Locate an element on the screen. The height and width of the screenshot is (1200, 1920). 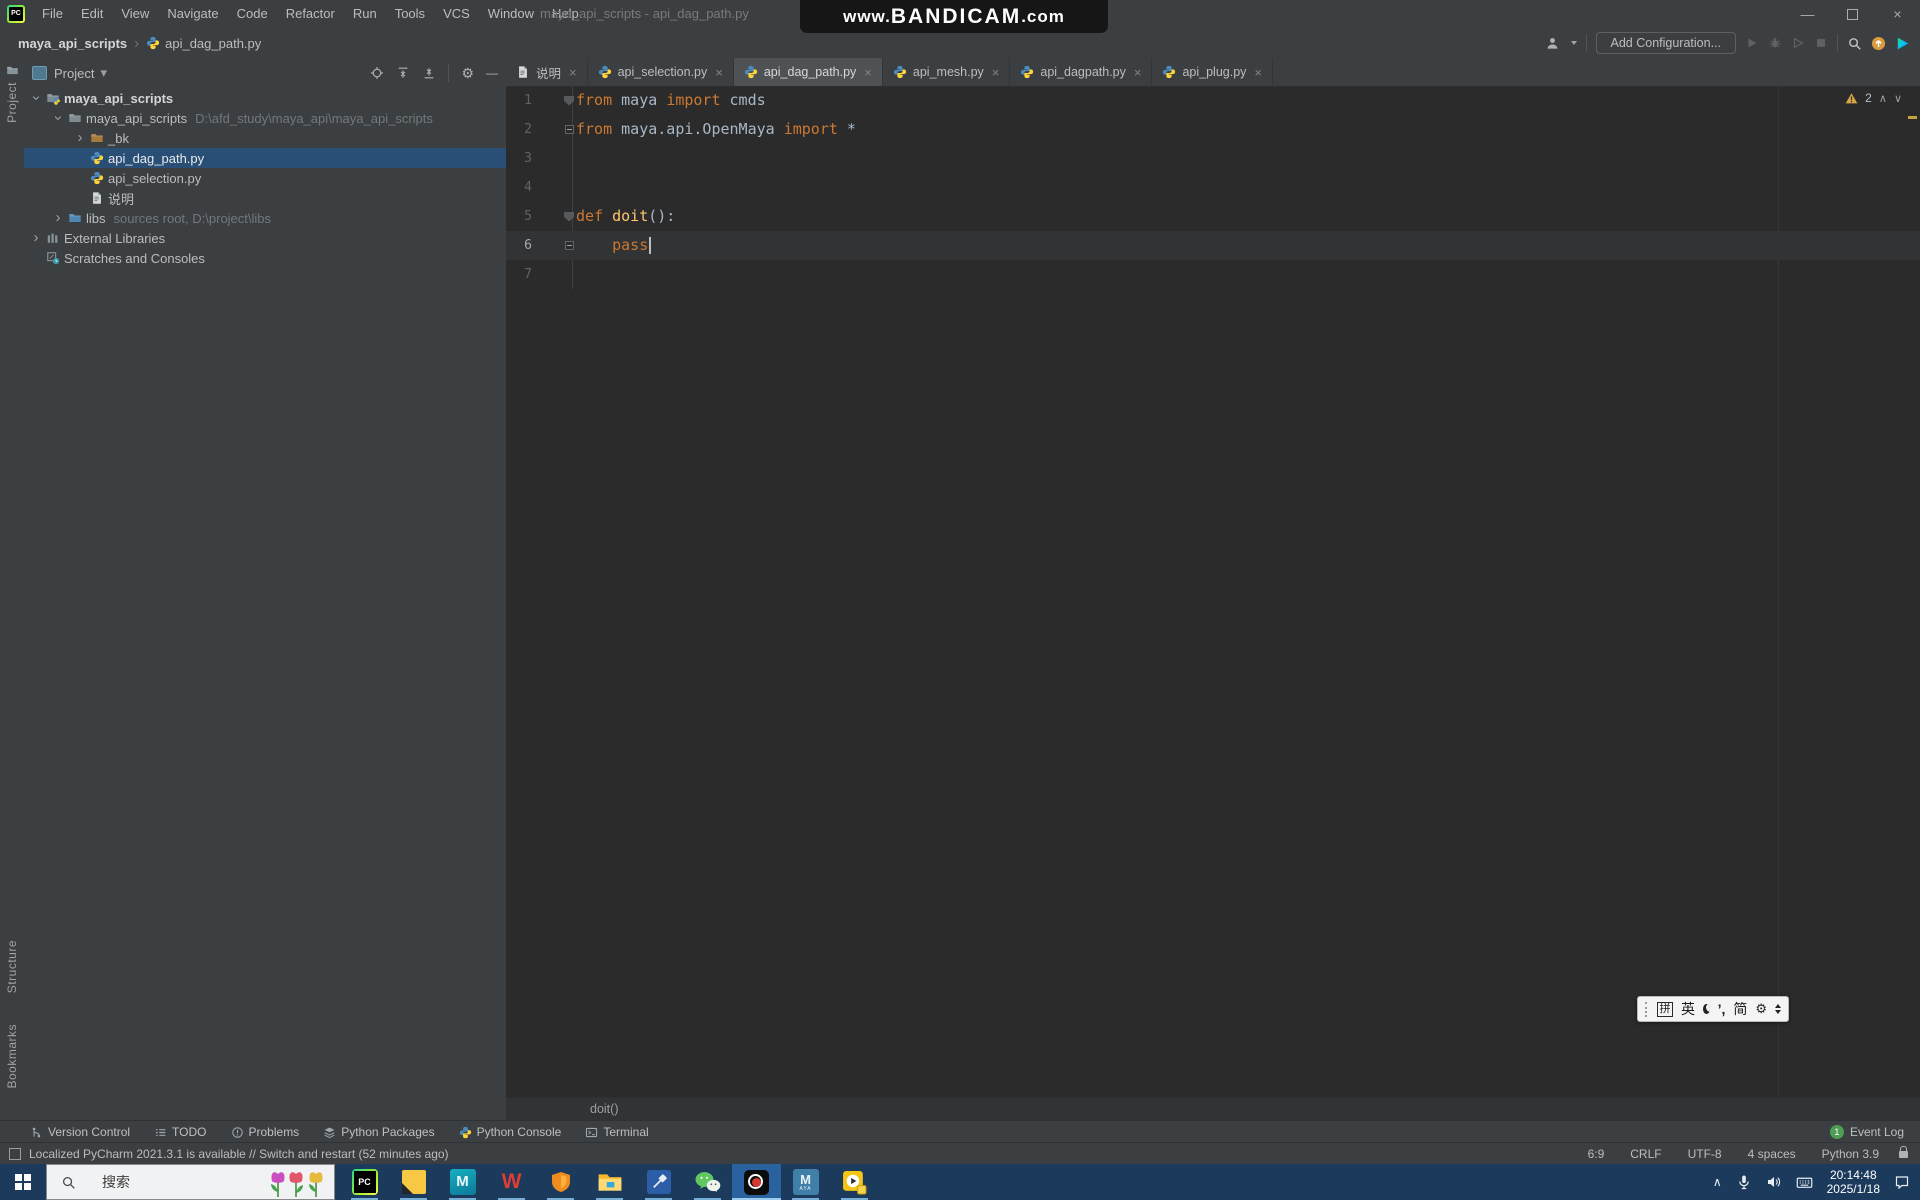
menu-navigate: Navigate is located at coordinates (192, 14).